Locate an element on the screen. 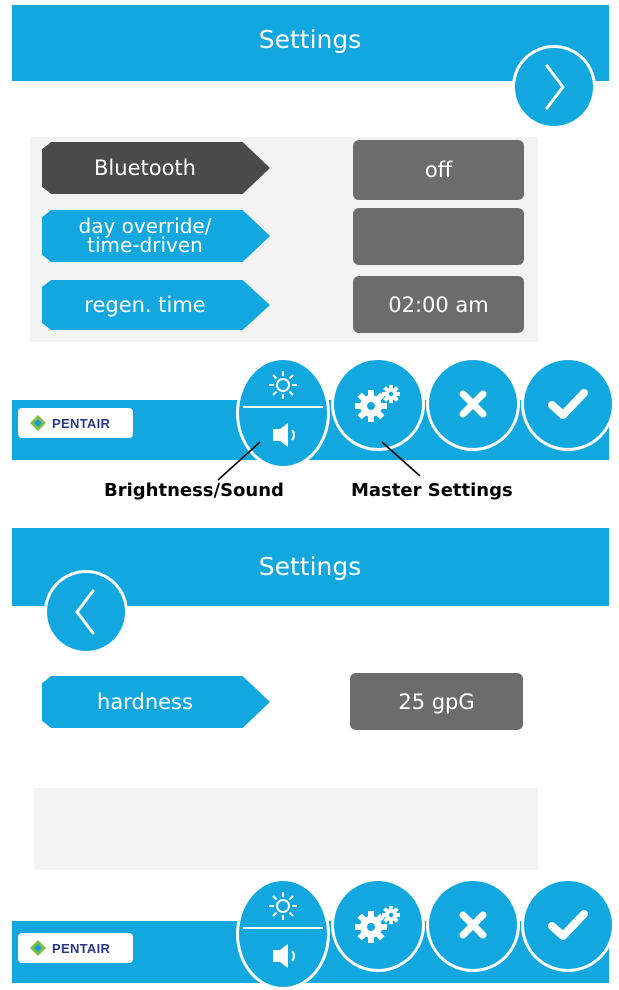 The width and height of the screenshot is (619, 990). brightness-sound-caption: Brightness/Sound is located at coordinates (194, 490).